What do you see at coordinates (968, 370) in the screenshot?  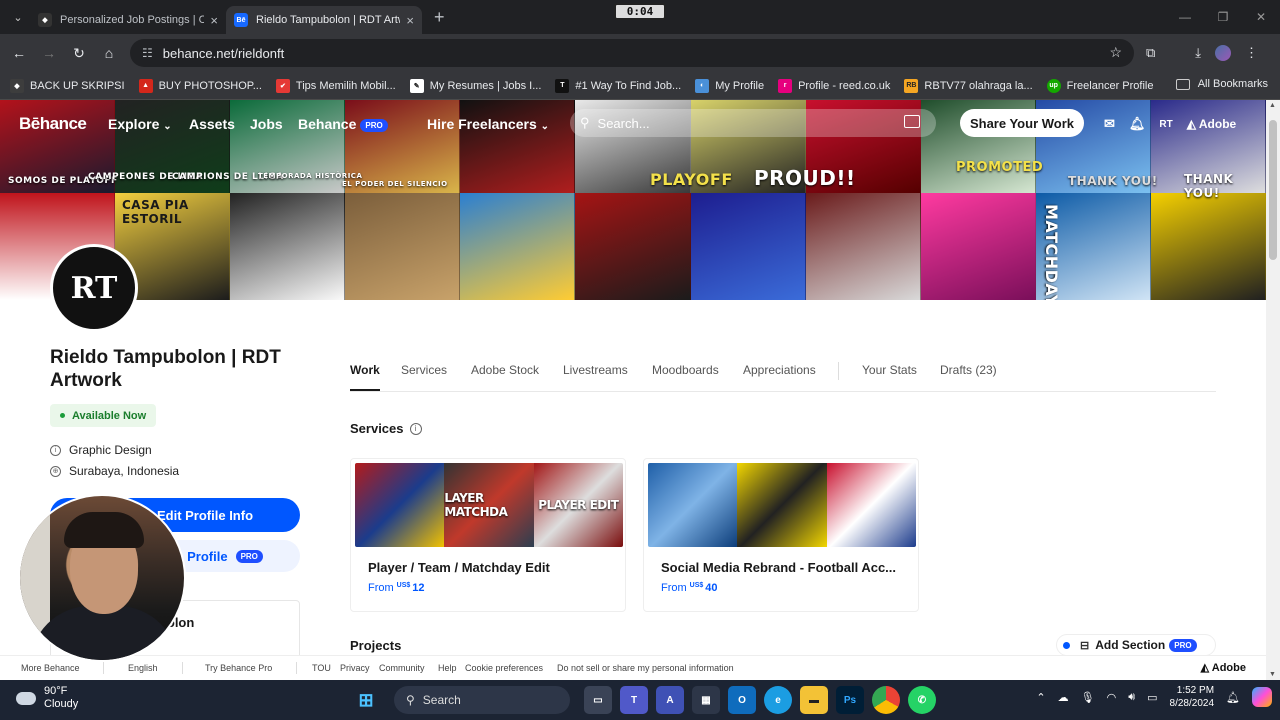 I see `tab-drafts: Drafts (23)` at bounding box center [968, 370].